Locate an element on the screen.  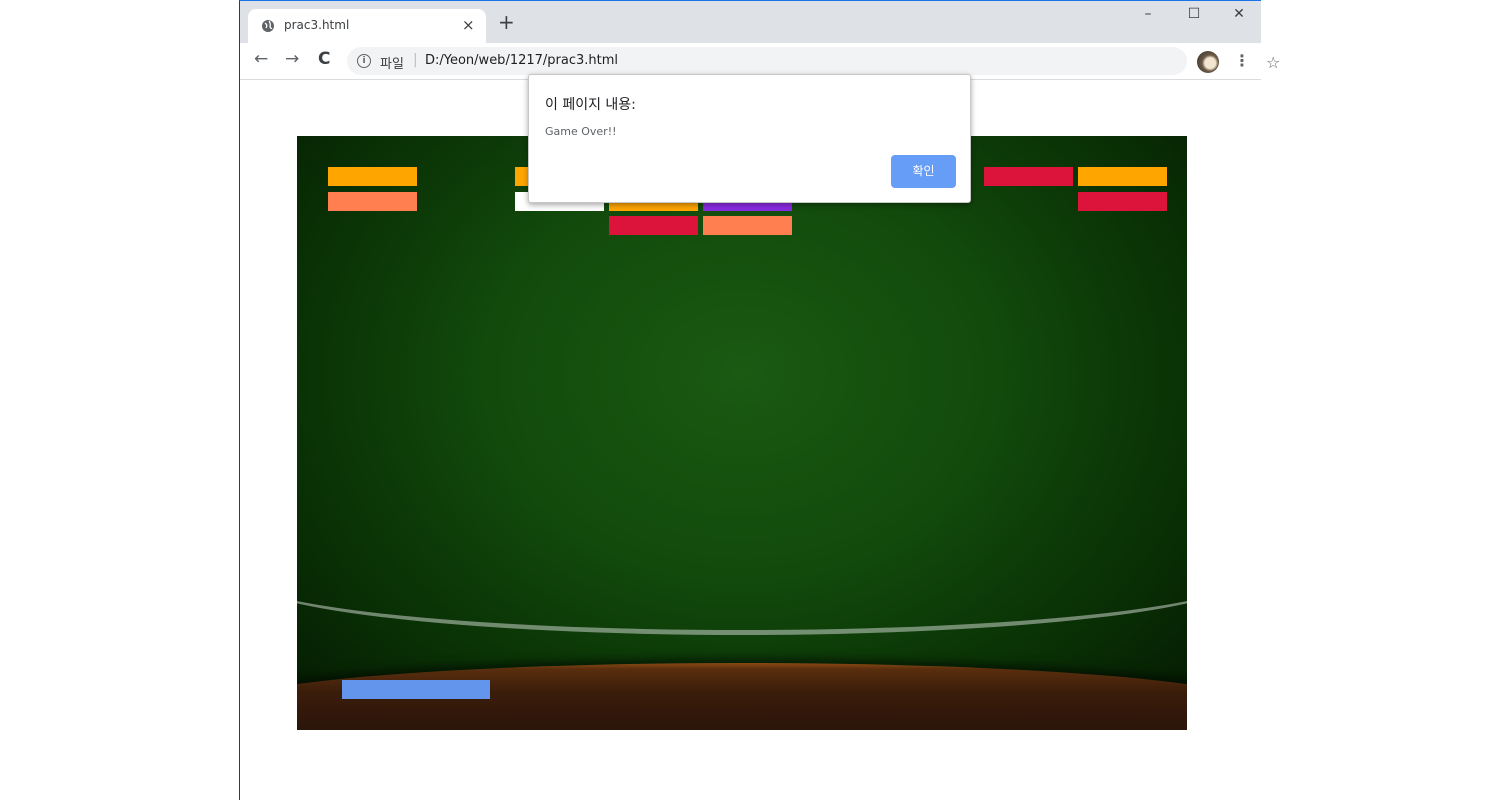
alert-title: 이 페이지 내용: is located at coordinates (590, 105).